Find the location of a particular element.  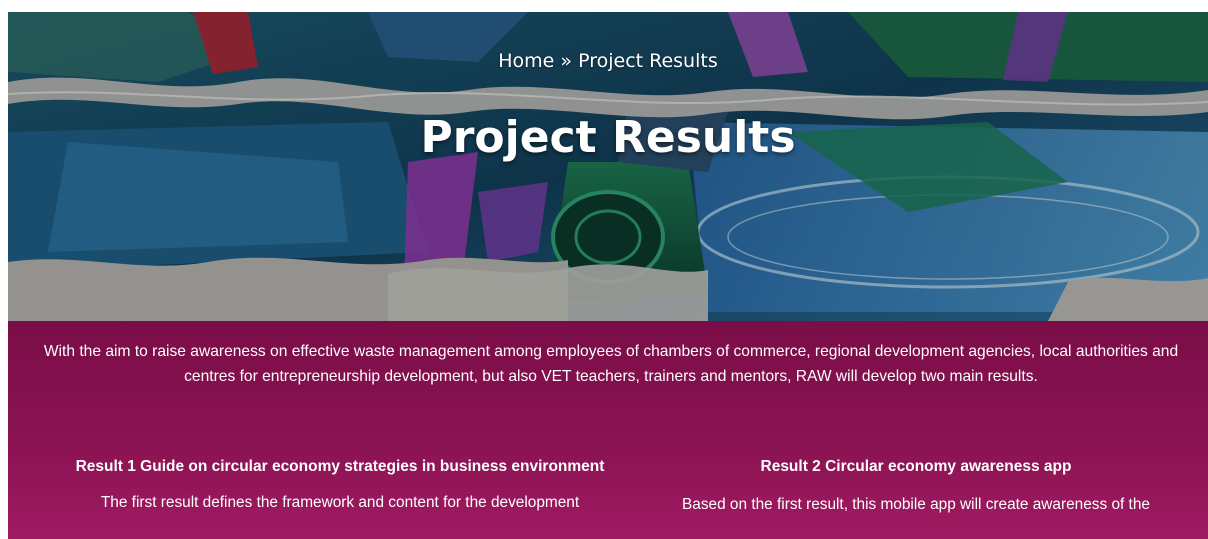

breadcrumb-home-link: Home is located at coordinates (526, 61).